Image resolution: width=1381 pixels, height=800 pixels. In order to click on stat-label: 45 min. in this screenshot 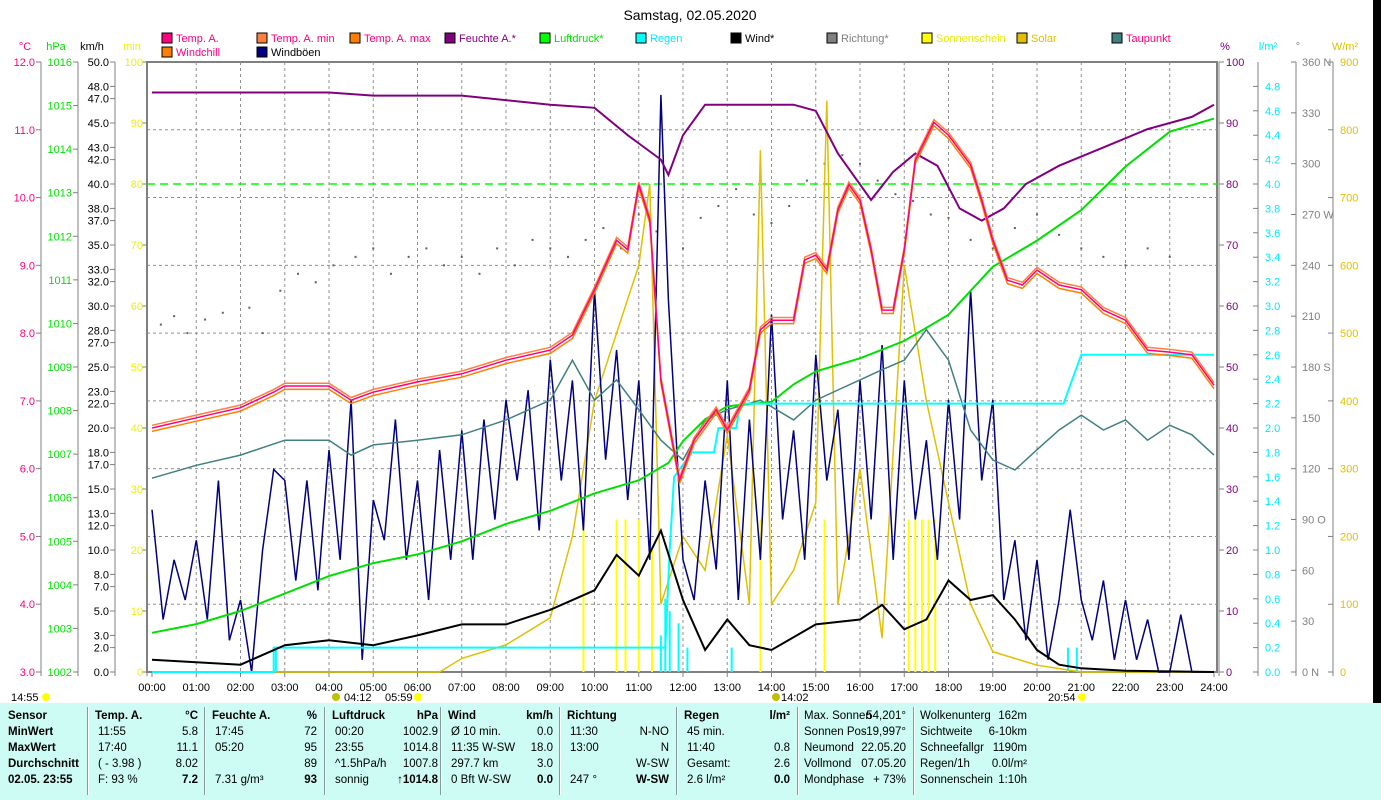, I will do `click(706, 732)`.